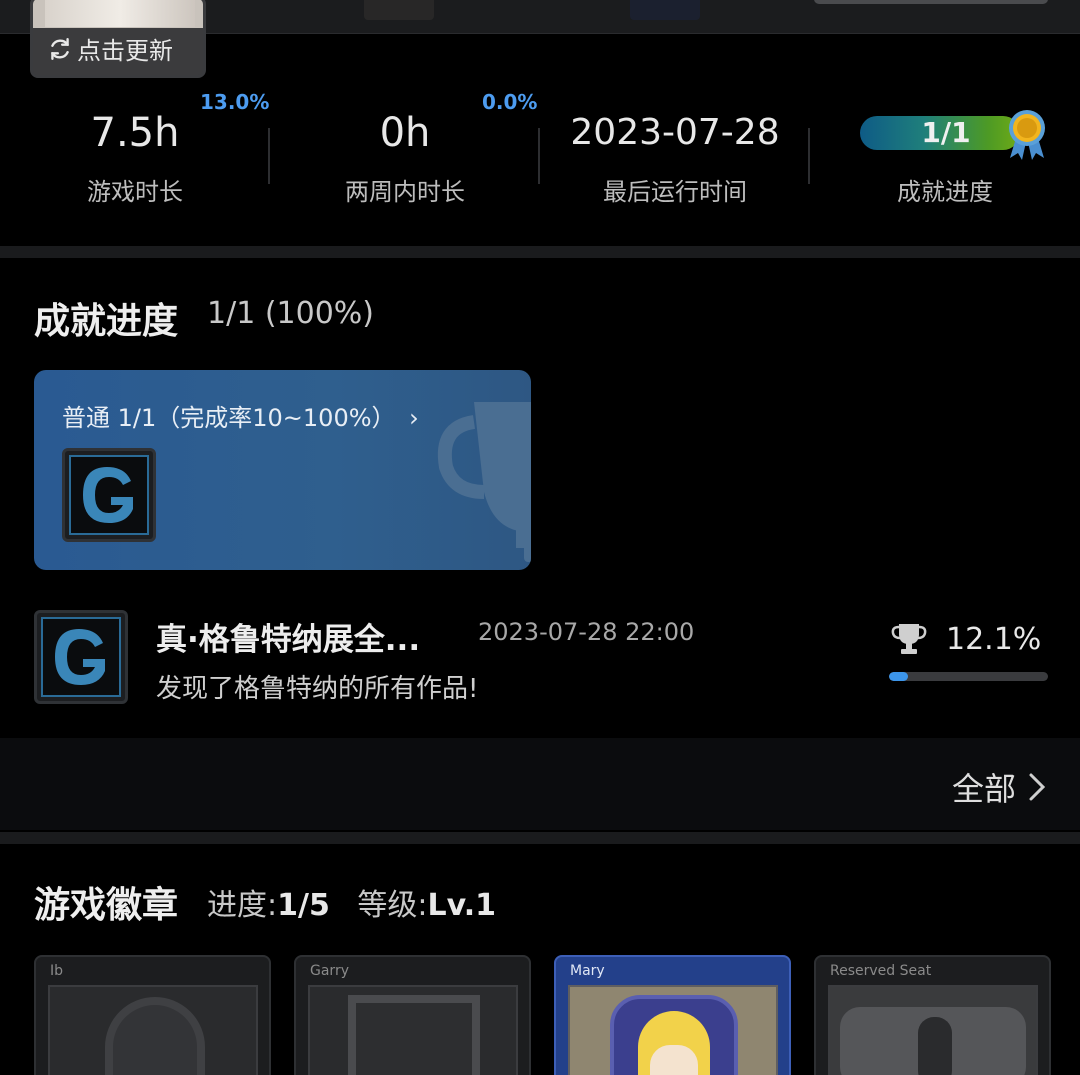 This screenshot has height=1075, width=1080. Describe the element at coordinates (405, 192) in the screenshot. I see `stat-label: 两周内时长` at that location.